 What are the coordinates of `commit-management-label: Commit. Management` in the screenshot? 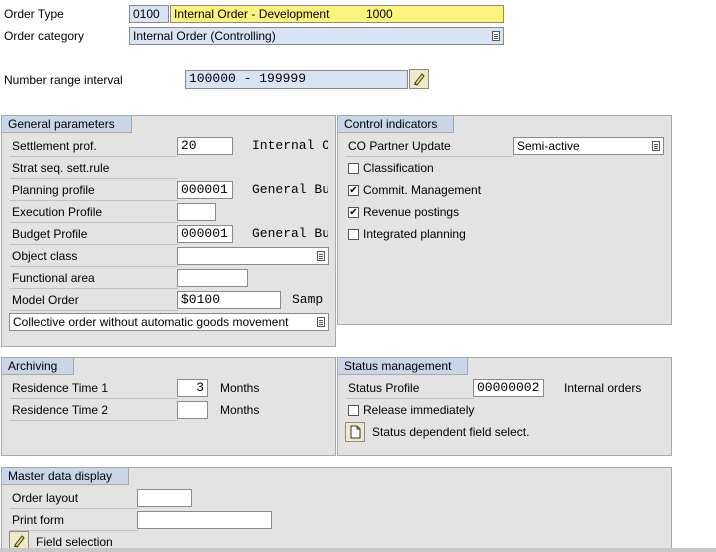 It's located at (422, 190).